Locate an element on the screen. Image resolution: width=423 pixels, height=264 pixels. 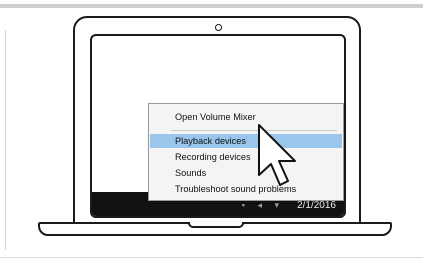
menu-item-open-volume-mixer: Open Volume Mixer is located at coordinates (246, 117).